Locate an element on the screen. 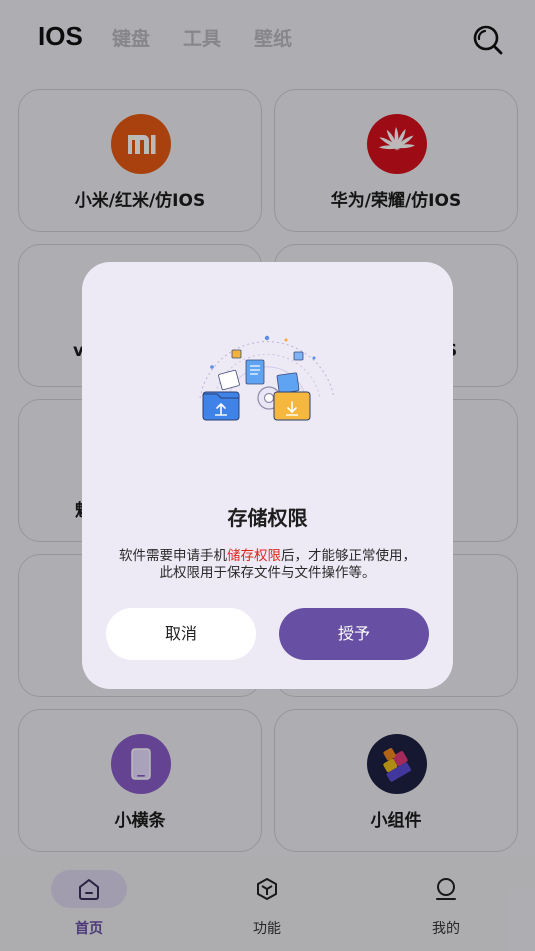 This screenshot has height=951, width=535. dialog-title: 存储权限 is located at coordinates (267, 518).